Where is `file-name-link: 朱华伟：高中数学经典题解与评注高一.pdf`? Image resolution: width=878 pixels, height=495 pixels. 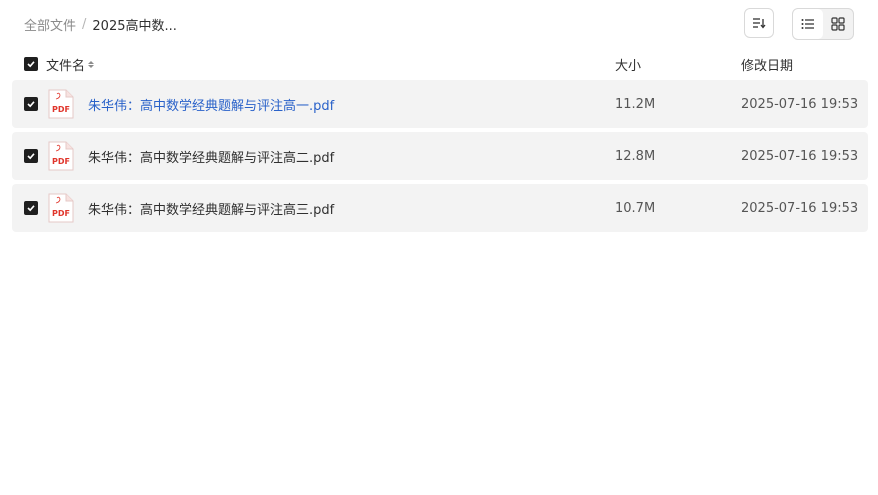
file-name-link: 朱华伟：高中数学经典题解与评注高一.pdf is located at coordinates (211, 104).